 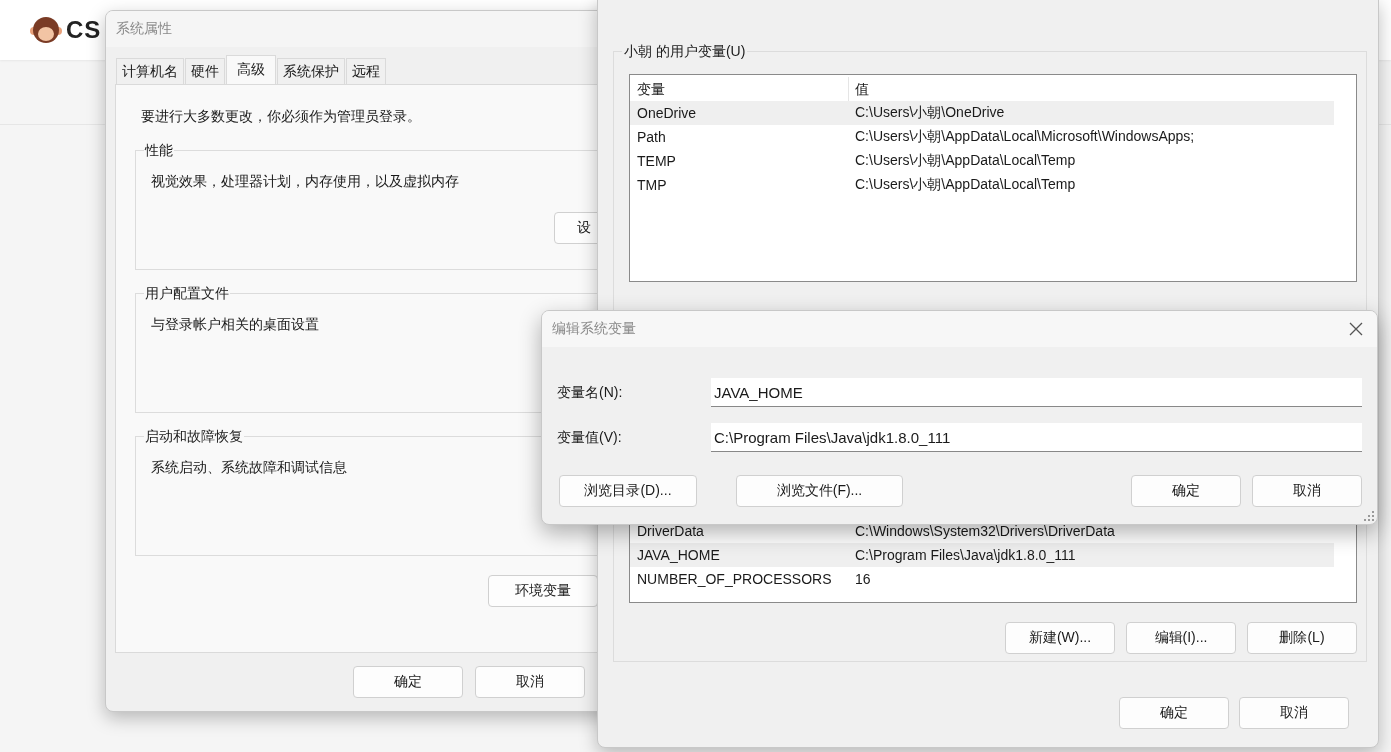 What do you see at coordinates (150, 71) in the screenshot?
I see `tab: 计算机名` at bounding box center [150, 71].